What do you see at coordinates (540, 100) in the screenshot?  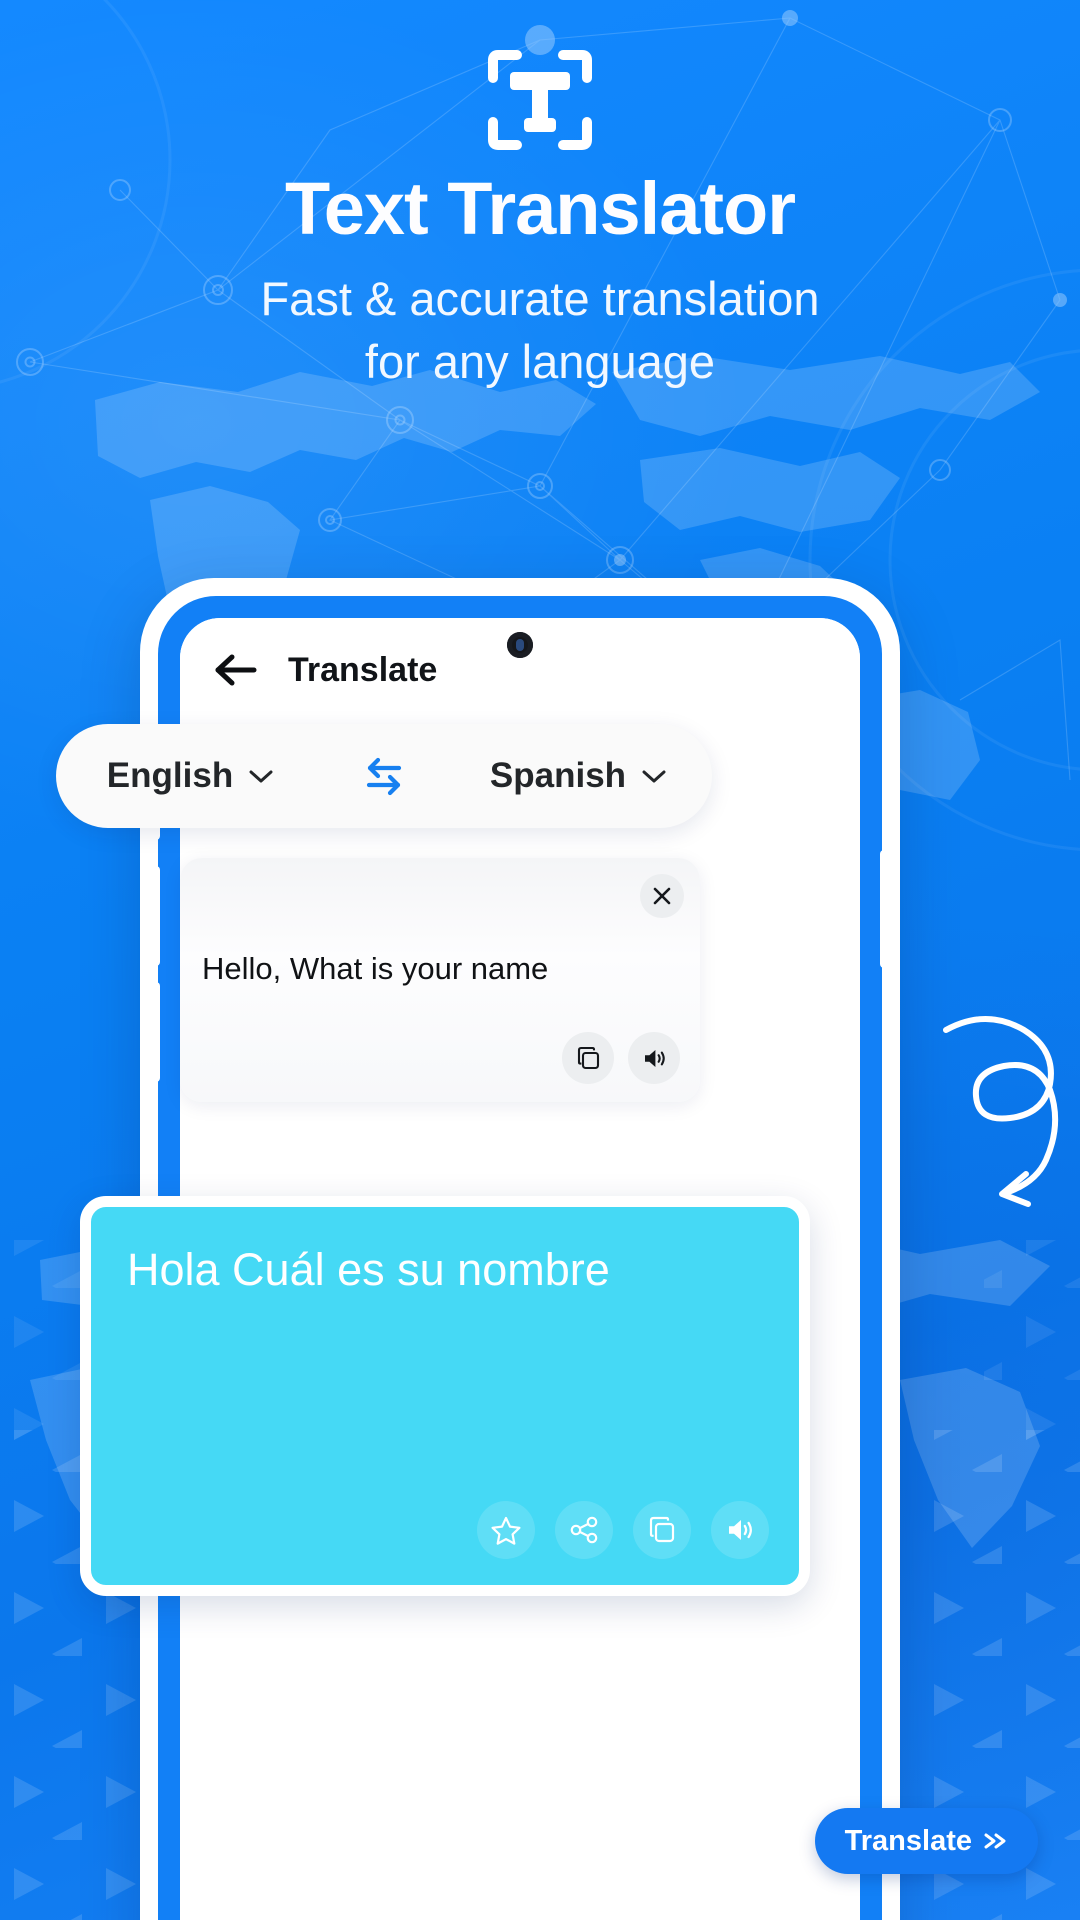 I see `text-scan-icon` at bounding box center [540, 100].